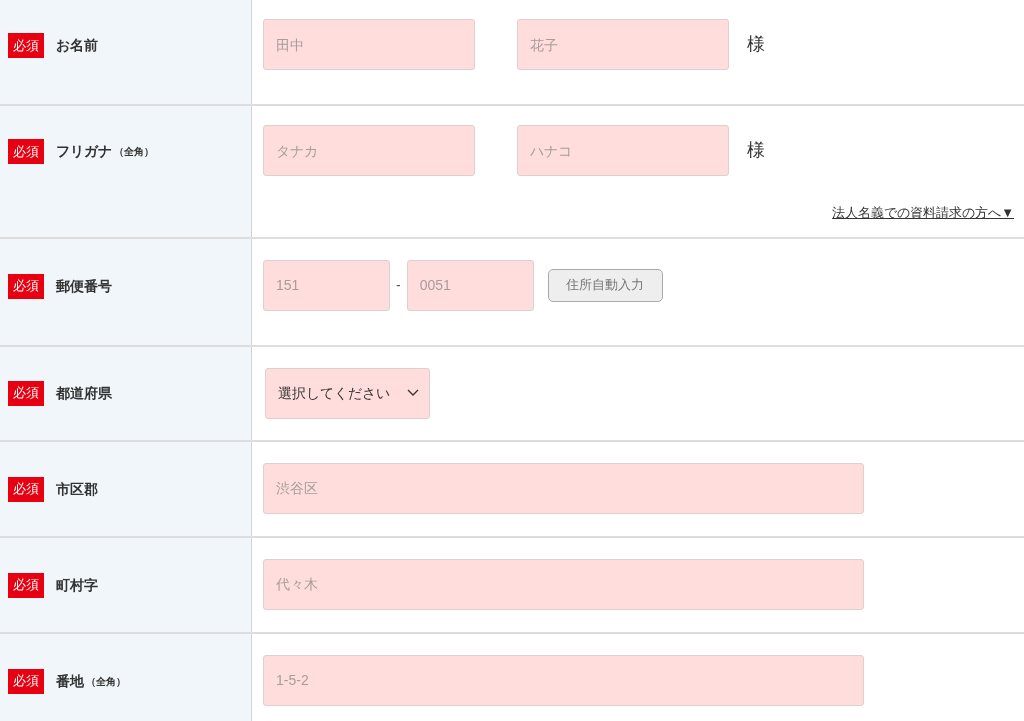  Describe the element at coordinates (77, 489) in the screenshot. I see `field-label: 市区郡` at that location.